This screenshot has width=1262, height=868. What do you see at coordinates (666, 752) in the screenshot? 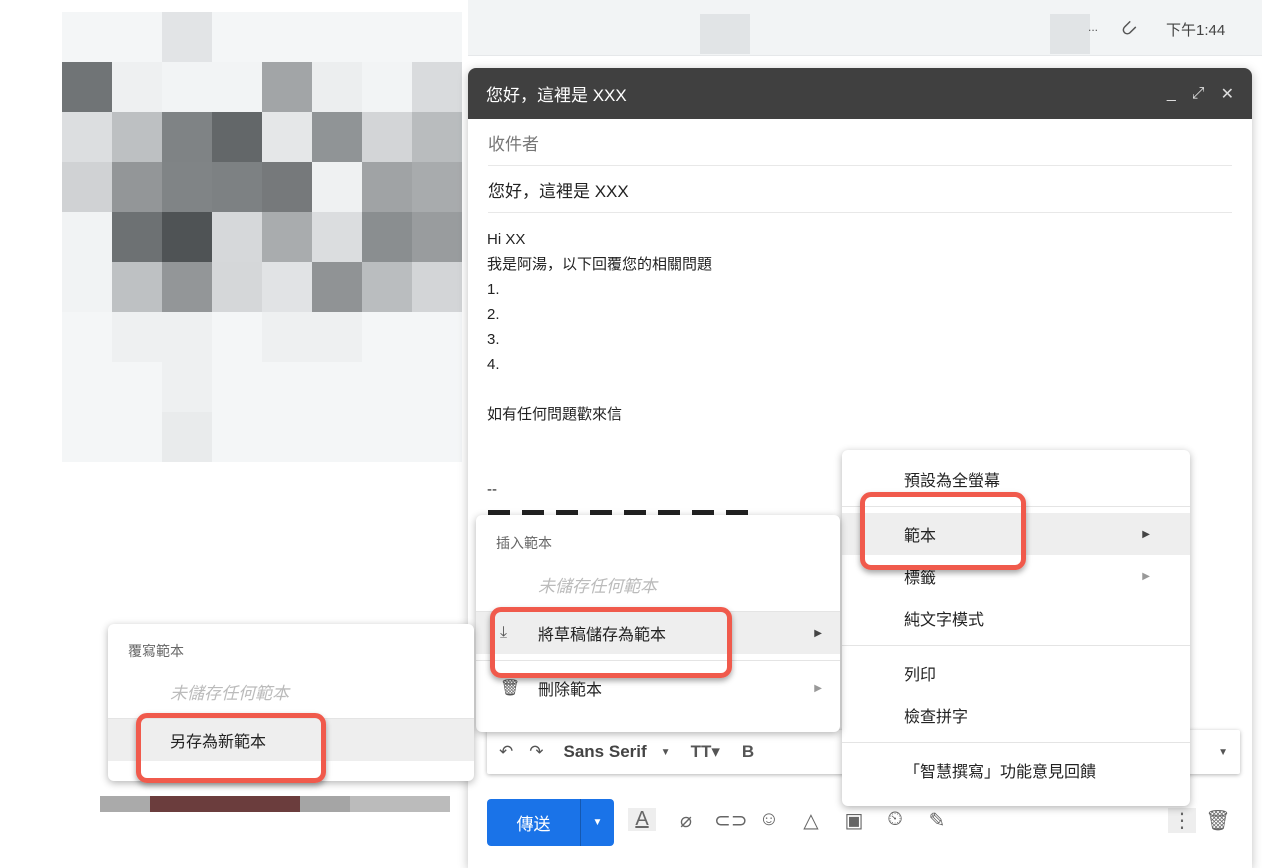
I see `chevron-down-icon: ▼` at bounding box center [666, 752].